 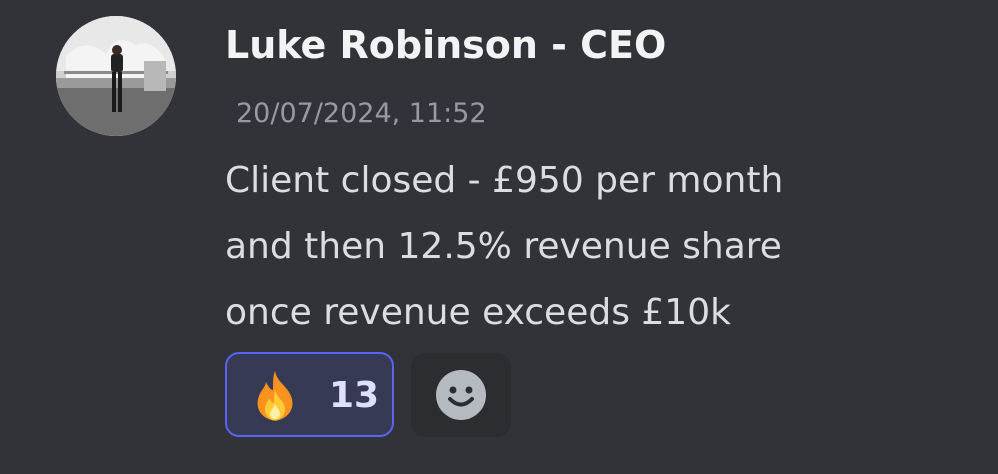 What do you see at coordinates (275, 396) in the screenshot?
I see `fire-emoji-icon` at bounding box center [275, 396].